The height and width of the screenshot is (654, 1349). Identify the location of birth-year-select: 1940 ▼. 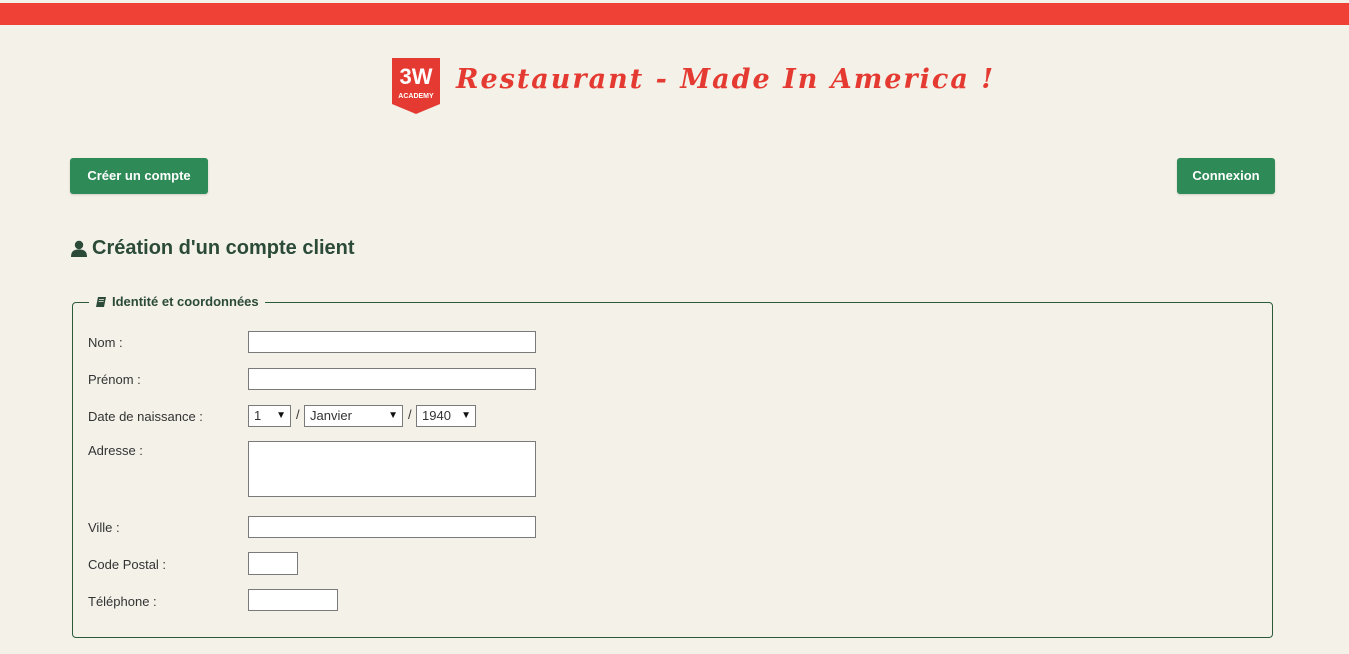
(446, 416).